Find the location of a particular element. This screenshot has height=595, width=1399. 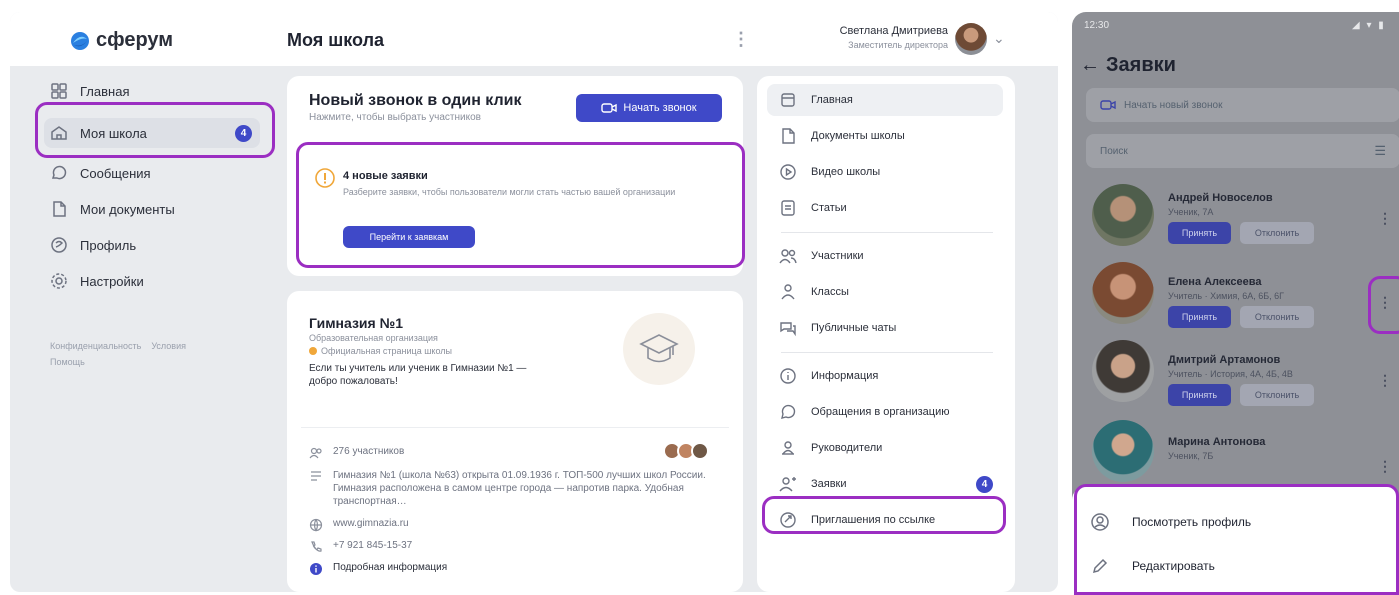

menu-item-label: Руководители is located at coordinates (847, 448).